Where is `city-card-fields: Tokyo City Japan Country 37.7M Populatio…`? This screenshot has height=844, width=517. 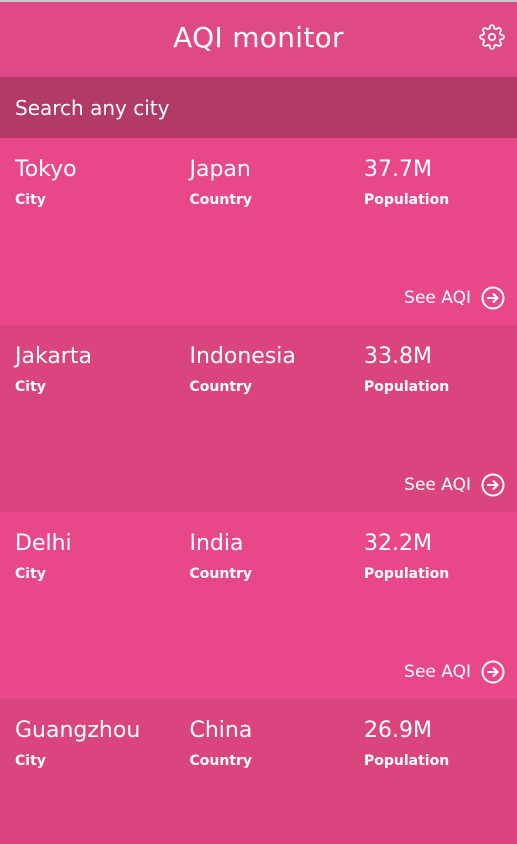 city-card-fields: Tokyo City Japan Country 37.7M Populatio… is located at coordinates (258, 173).